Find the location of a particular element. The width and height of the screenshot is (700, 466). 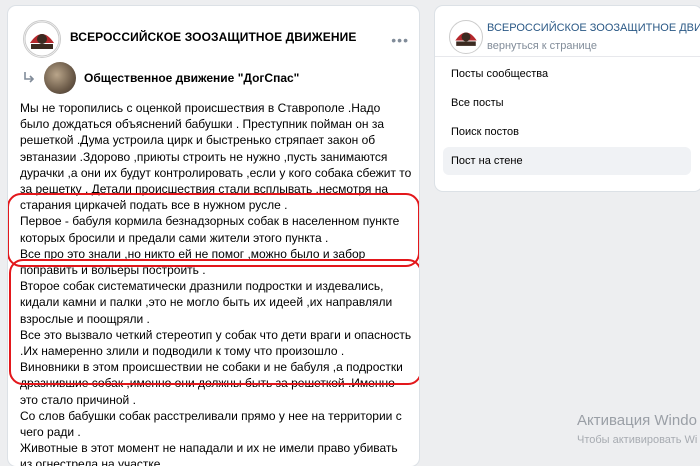

post-author-name: ВСЕРОССИЙСКОЕ ЗООЗАЩИТНОЕ ДВИЖЕНИЕ is located at coordinates (213, 37).